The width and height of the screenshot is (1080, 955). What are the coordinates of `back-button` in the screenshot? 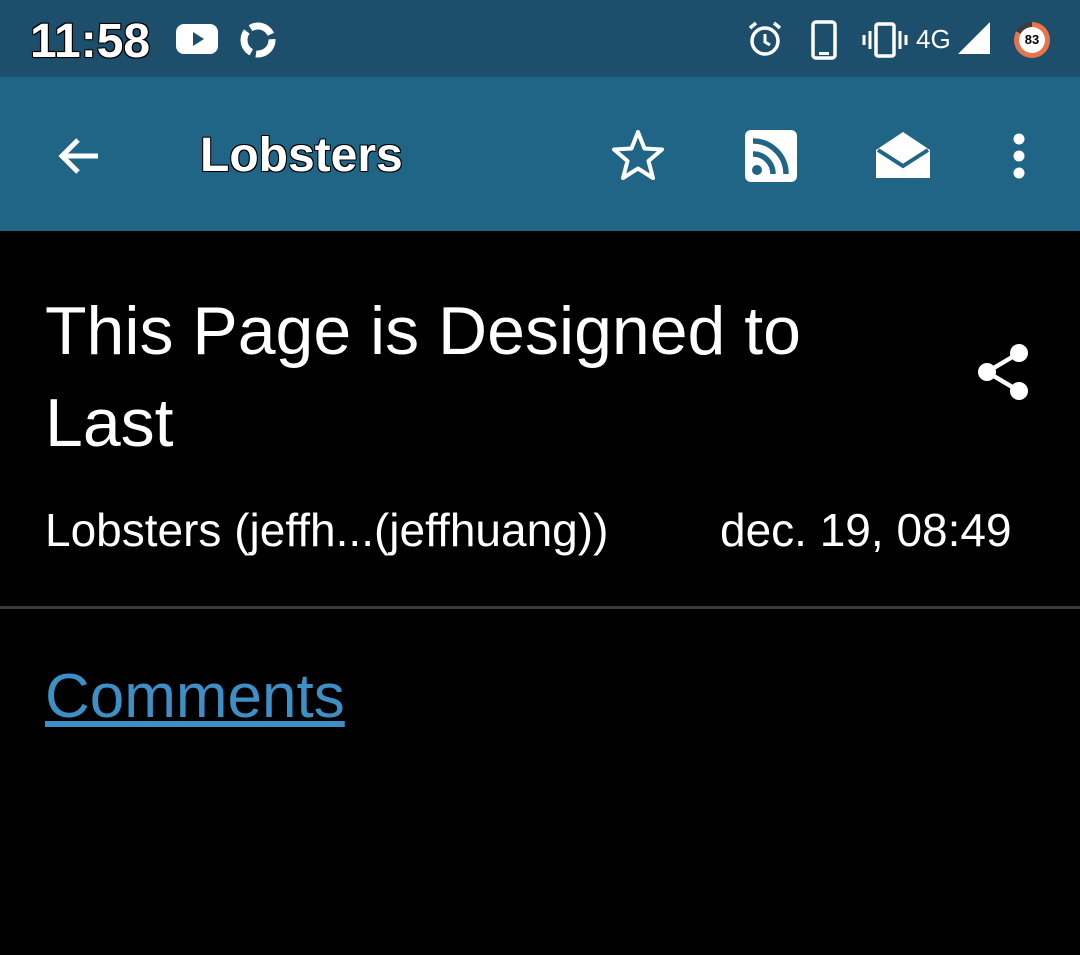 It's located at (78, 156).